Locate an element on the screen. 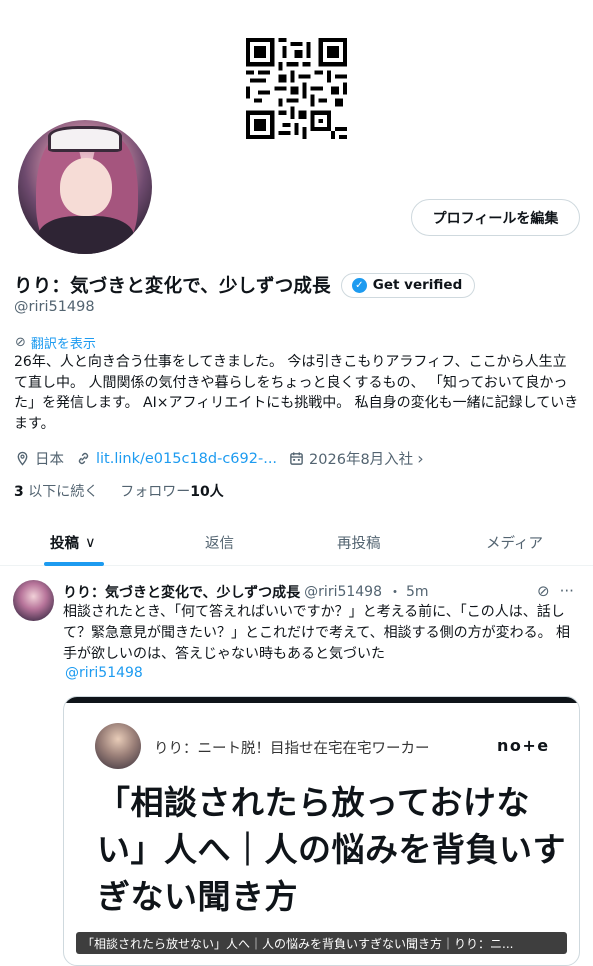 The image size is (593, 966). tab-media-label: メディア is located at coordinates (514, 544).